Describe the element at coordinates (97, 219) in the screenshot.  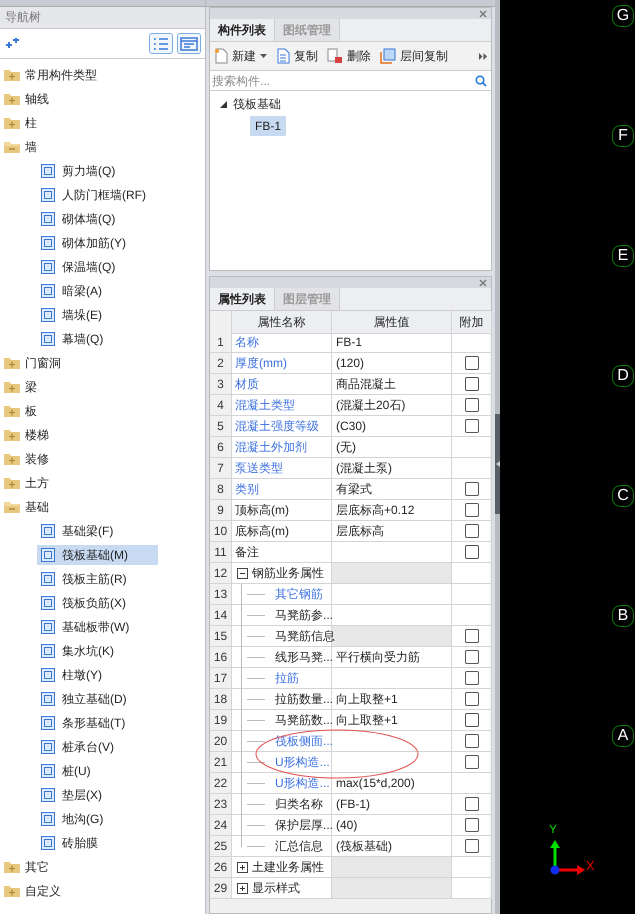
I see `tree-item: 砌体墙(Q)` at that location.